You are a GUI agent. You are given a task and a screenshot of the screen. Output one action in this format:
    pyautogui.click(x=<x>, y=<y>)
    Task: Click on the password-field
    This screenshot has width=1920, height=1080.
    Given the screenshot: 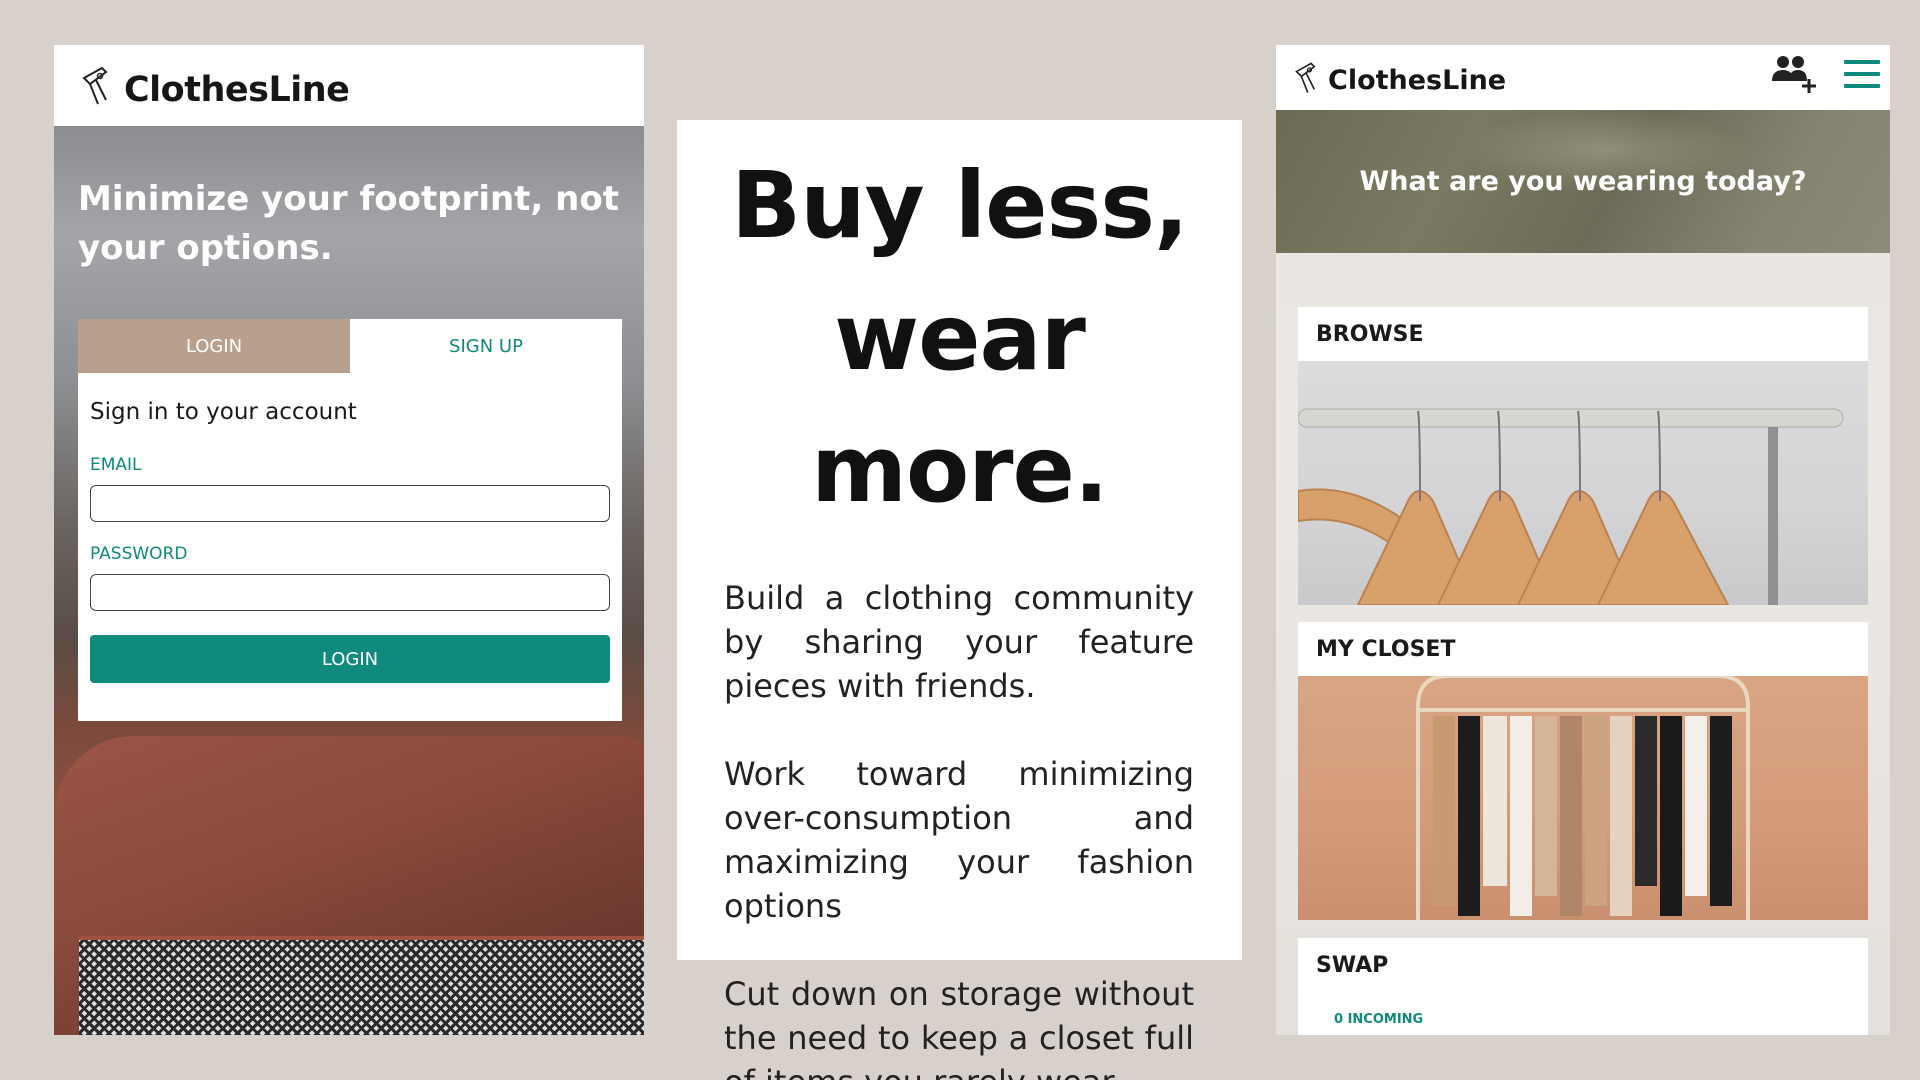 What is the action you would take?
    pyautogui.click(x=350, y=592)
    